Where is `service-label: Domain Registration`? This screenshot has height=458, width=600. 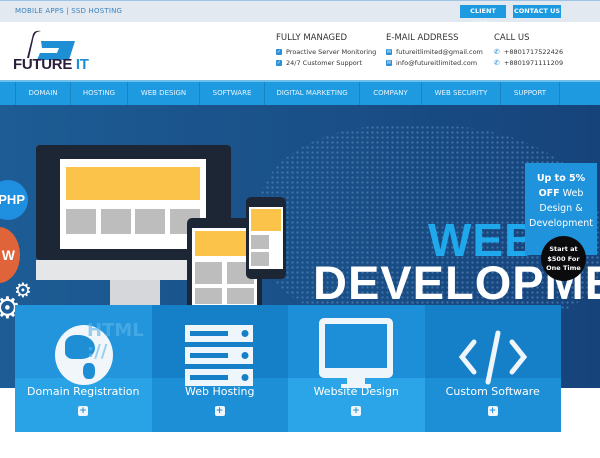 service-label: Domain Registration is located at coordinates (83, 391).